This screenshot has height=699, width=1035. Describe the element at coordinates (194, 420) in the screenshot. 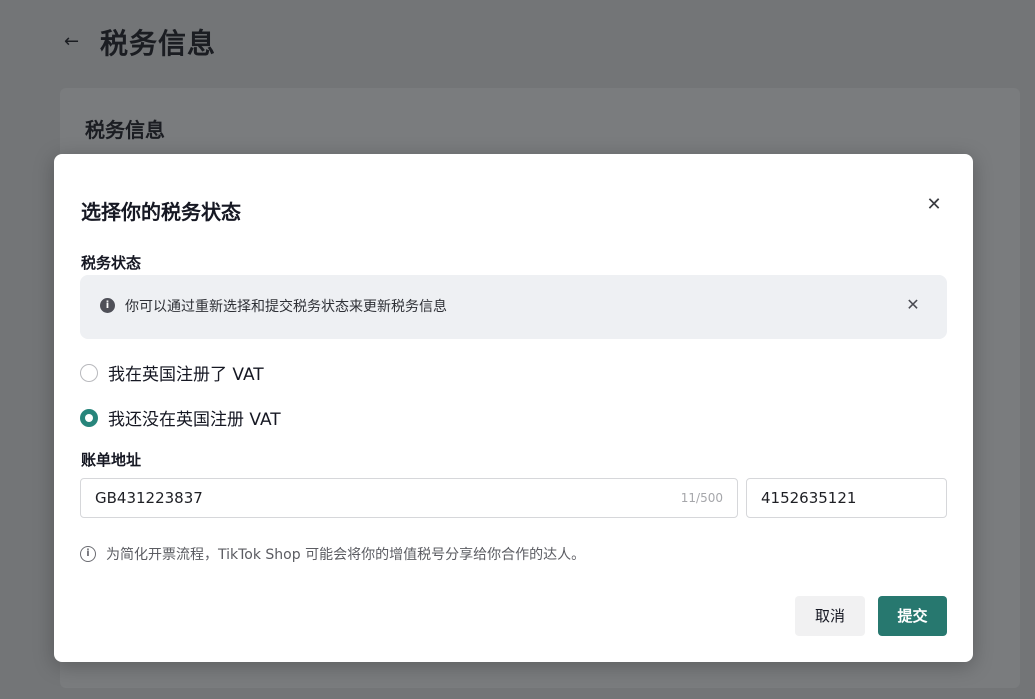

I see `radio-label: 我还没在英国注册 VAT` at that location.